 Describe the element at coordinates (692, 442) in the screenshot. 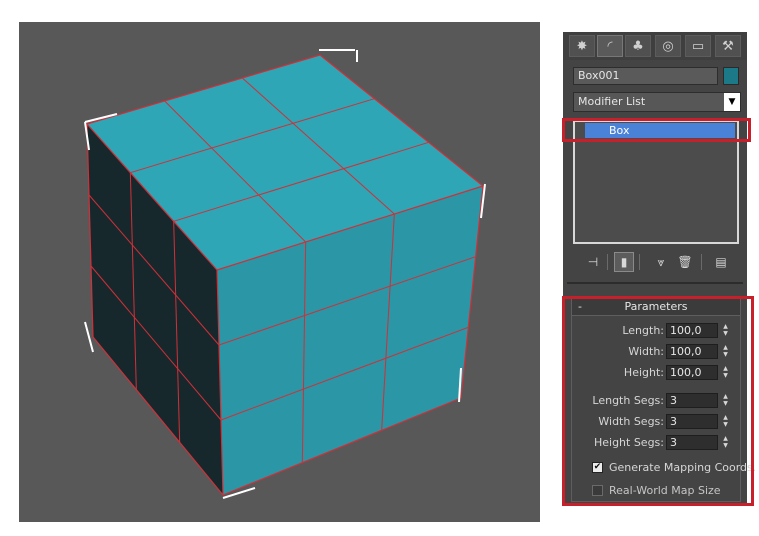

I see `height-segs-field: 3` at that location.